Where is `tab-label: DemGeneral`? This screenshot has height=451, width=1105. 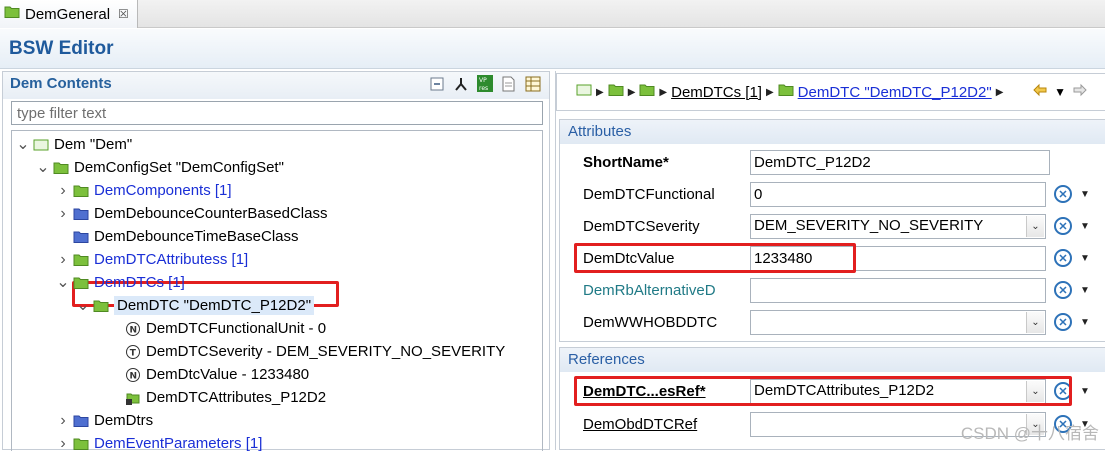 tab-label: DemGeneral is located at coordinates (67, 14).